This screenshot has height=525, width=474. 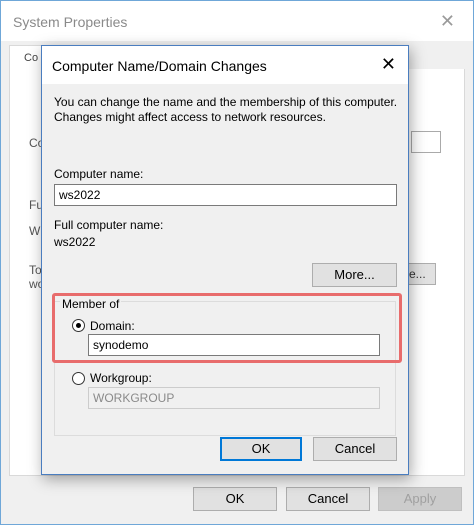 What do you see at coordinates (109, 225) in the screenshot?
I see `full-computer-name-label: Full computer name:` at bounding box center [109, 225].